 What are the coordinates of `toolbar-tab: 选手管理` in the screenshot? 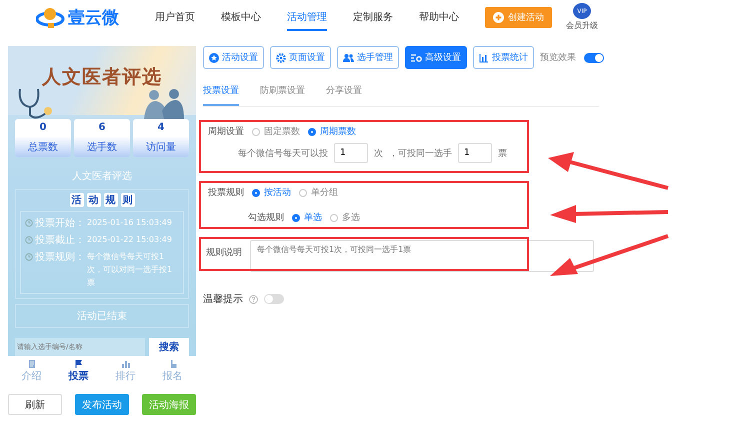 It's located at (368, 57).